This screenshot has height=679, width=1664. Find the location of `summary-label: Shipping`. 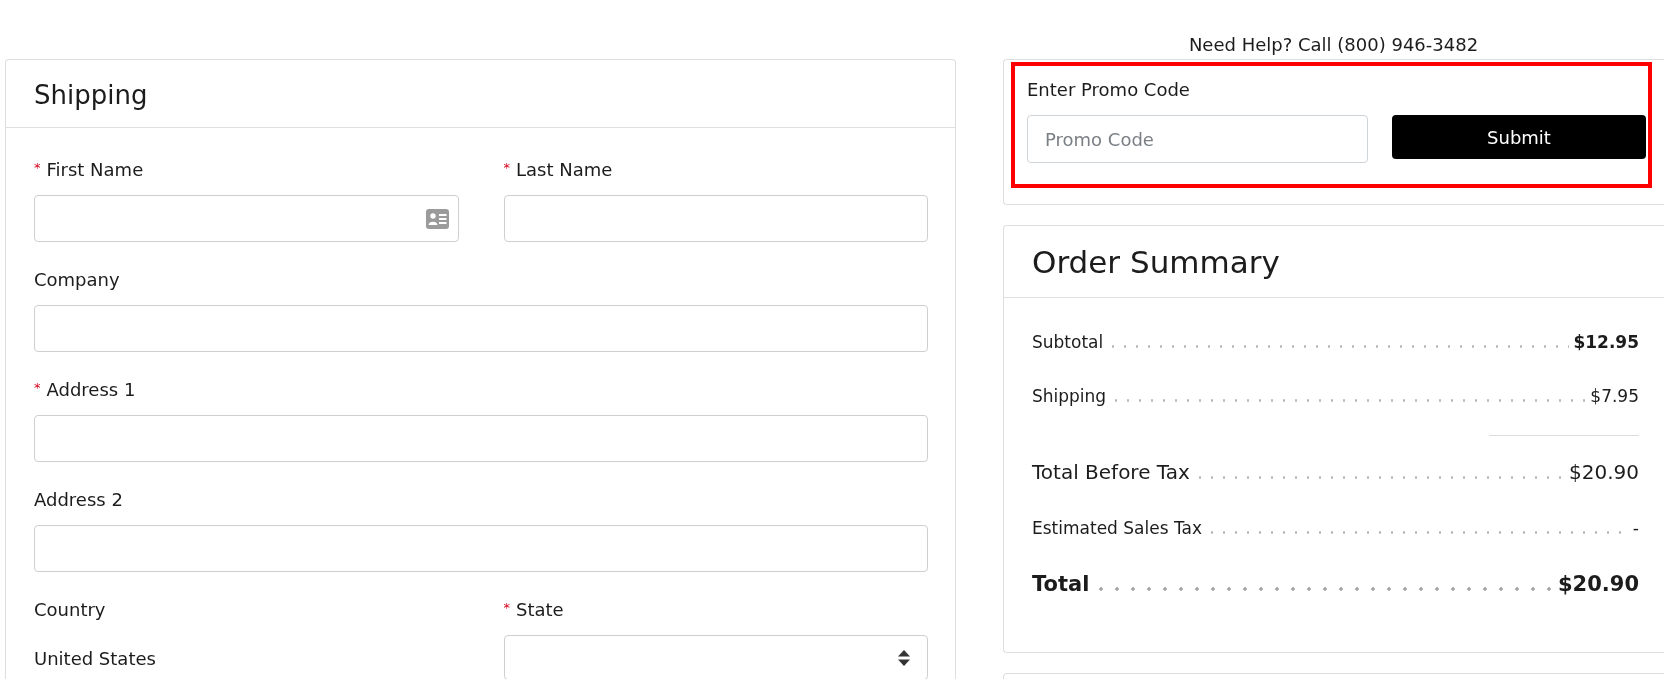

summary-label: Shipping is located at coordinates (1069, 396).